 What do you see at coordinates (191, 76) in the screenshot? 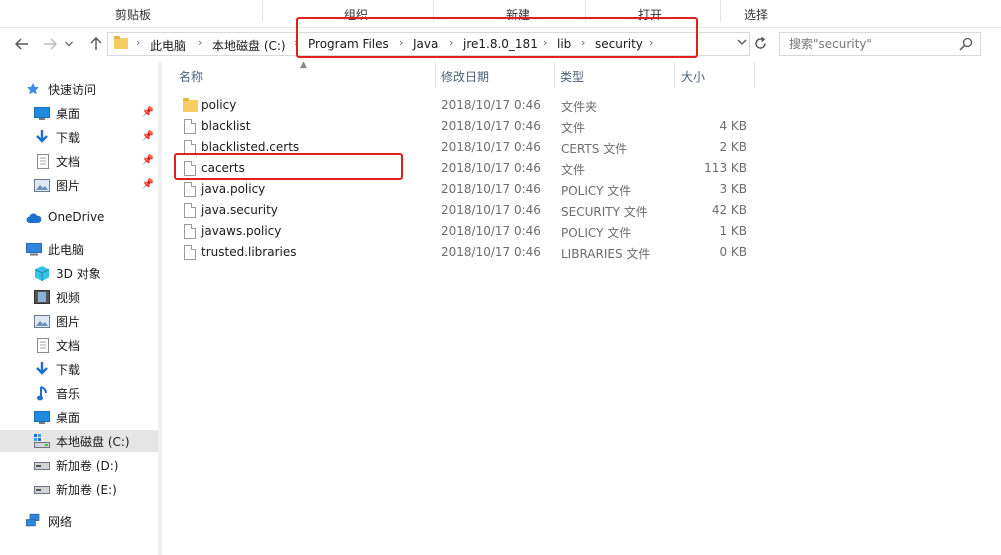
I see `column-name: 名称` at bounding box center [191, 76].